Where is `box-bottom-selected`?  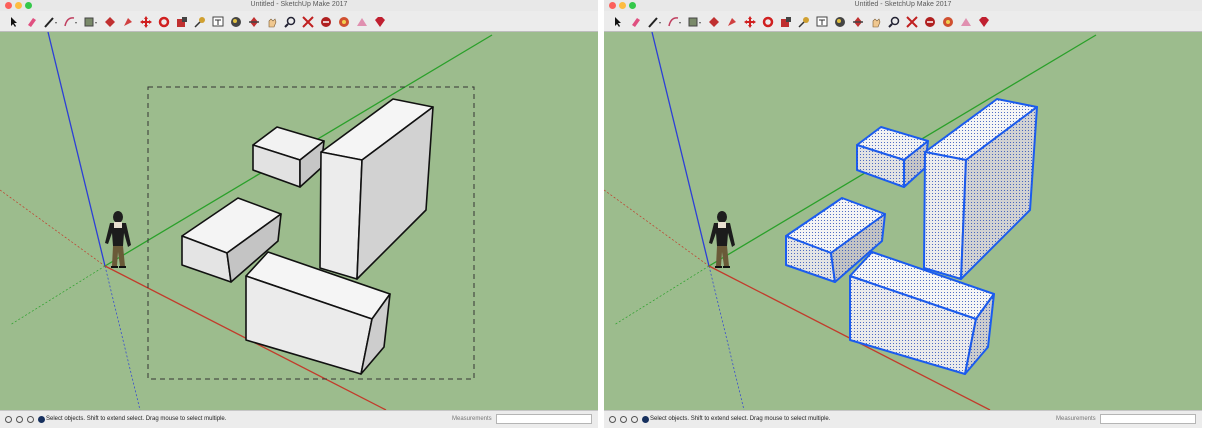
box-bottom-selected is located at coordinates (922, 313).